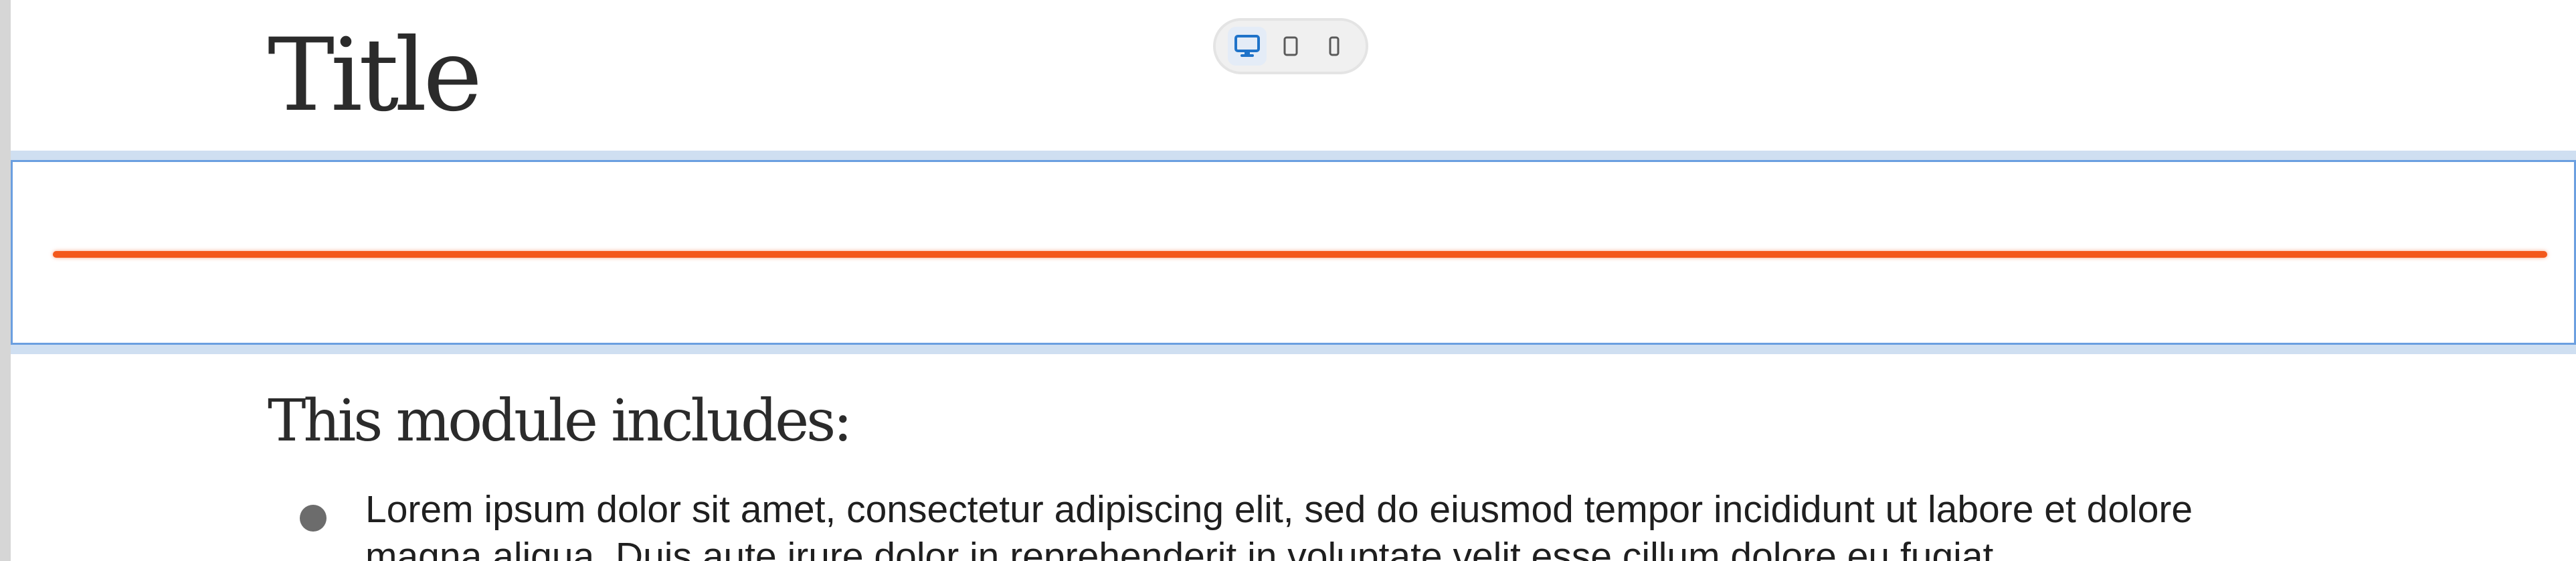 This screenshot has width=2576, height=561. What do you see at coordinates (375, 75) in the screenshot?
I see `page-title: Title` at bounding box center [375, 75].